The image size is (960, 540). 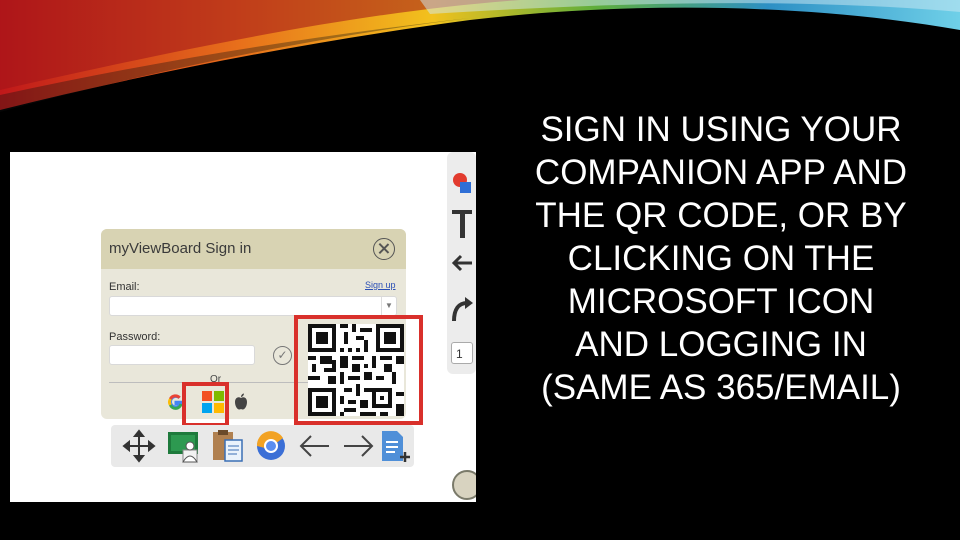 I want to click on right-toolbar: 1, so click(x=461, y=263).